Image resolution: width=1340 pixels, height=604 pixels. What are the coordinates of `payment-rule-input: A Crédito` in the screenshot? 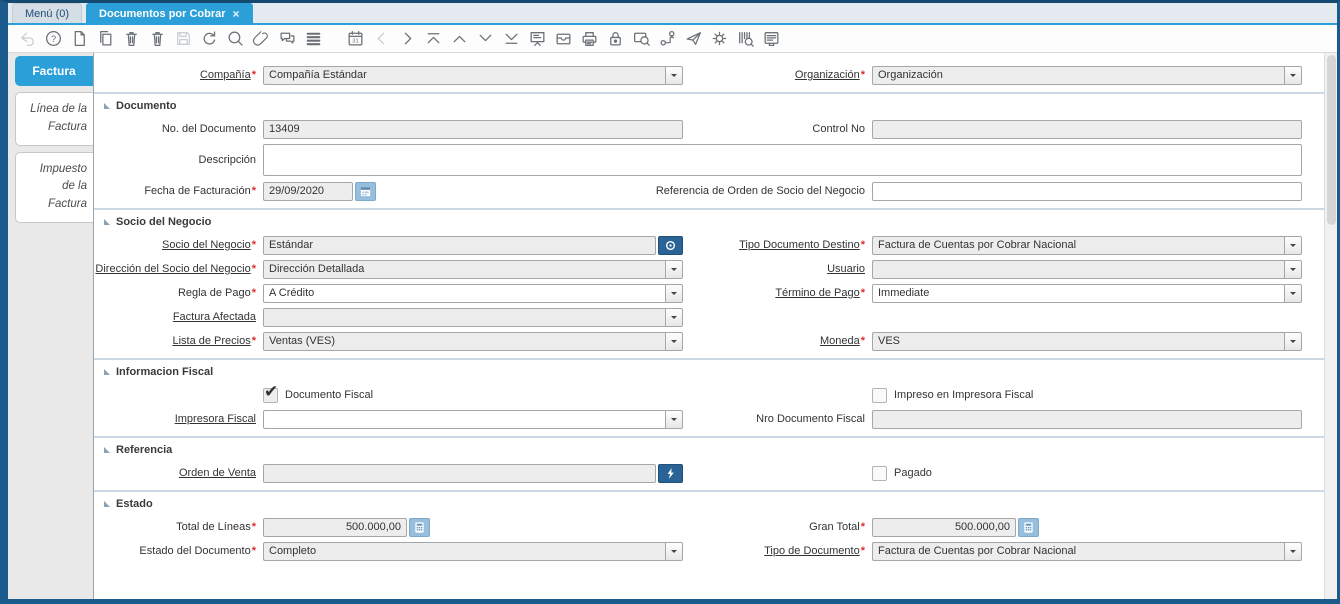 It's located at (464, 293).